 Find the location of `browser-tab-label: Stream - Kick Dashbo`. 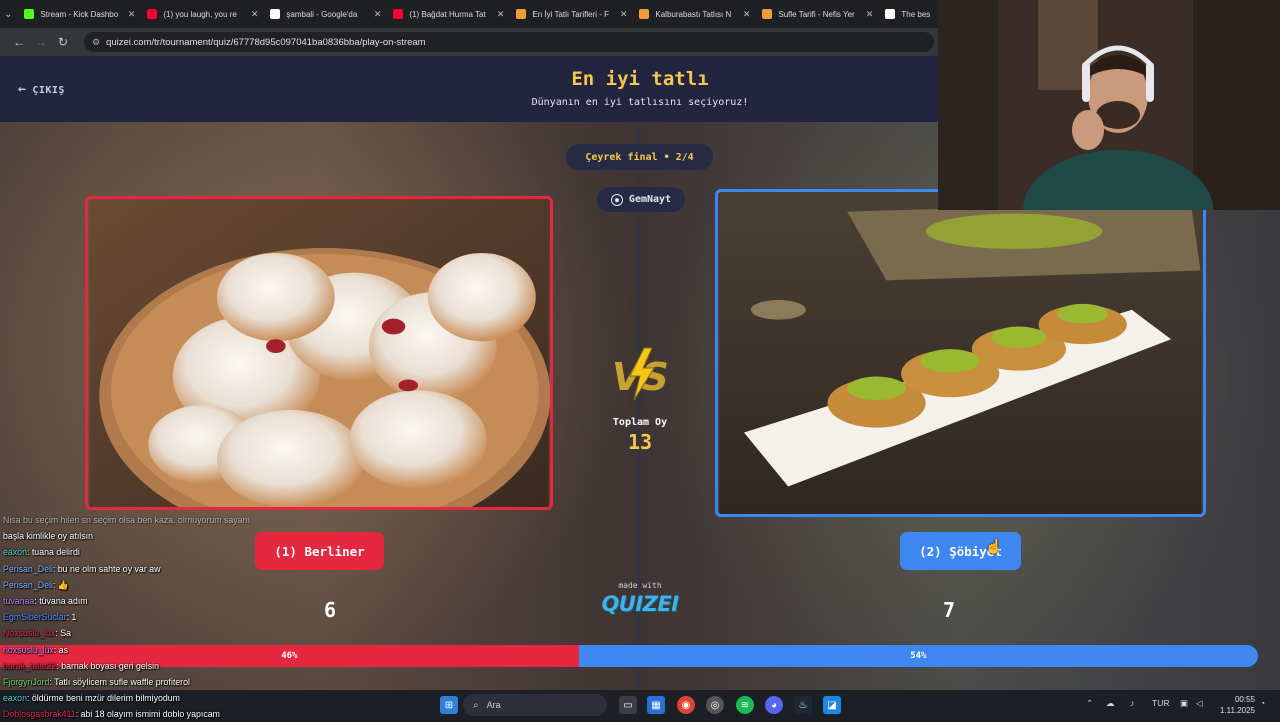

browser-tab-label: Stream - Kick Dashbo is located at coordinates (79, 14).